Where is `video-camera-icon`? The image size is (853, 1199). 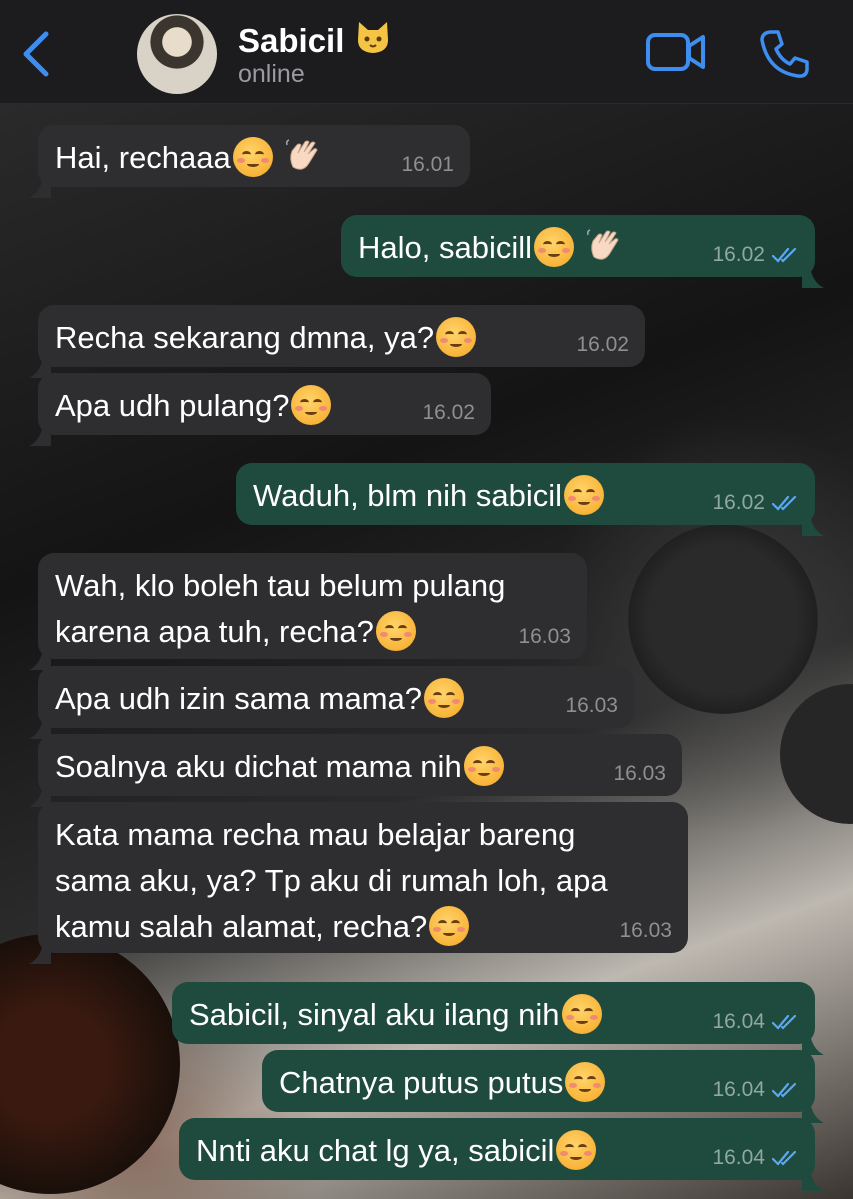 video-camera-icon is located at coordinates (676, 52).